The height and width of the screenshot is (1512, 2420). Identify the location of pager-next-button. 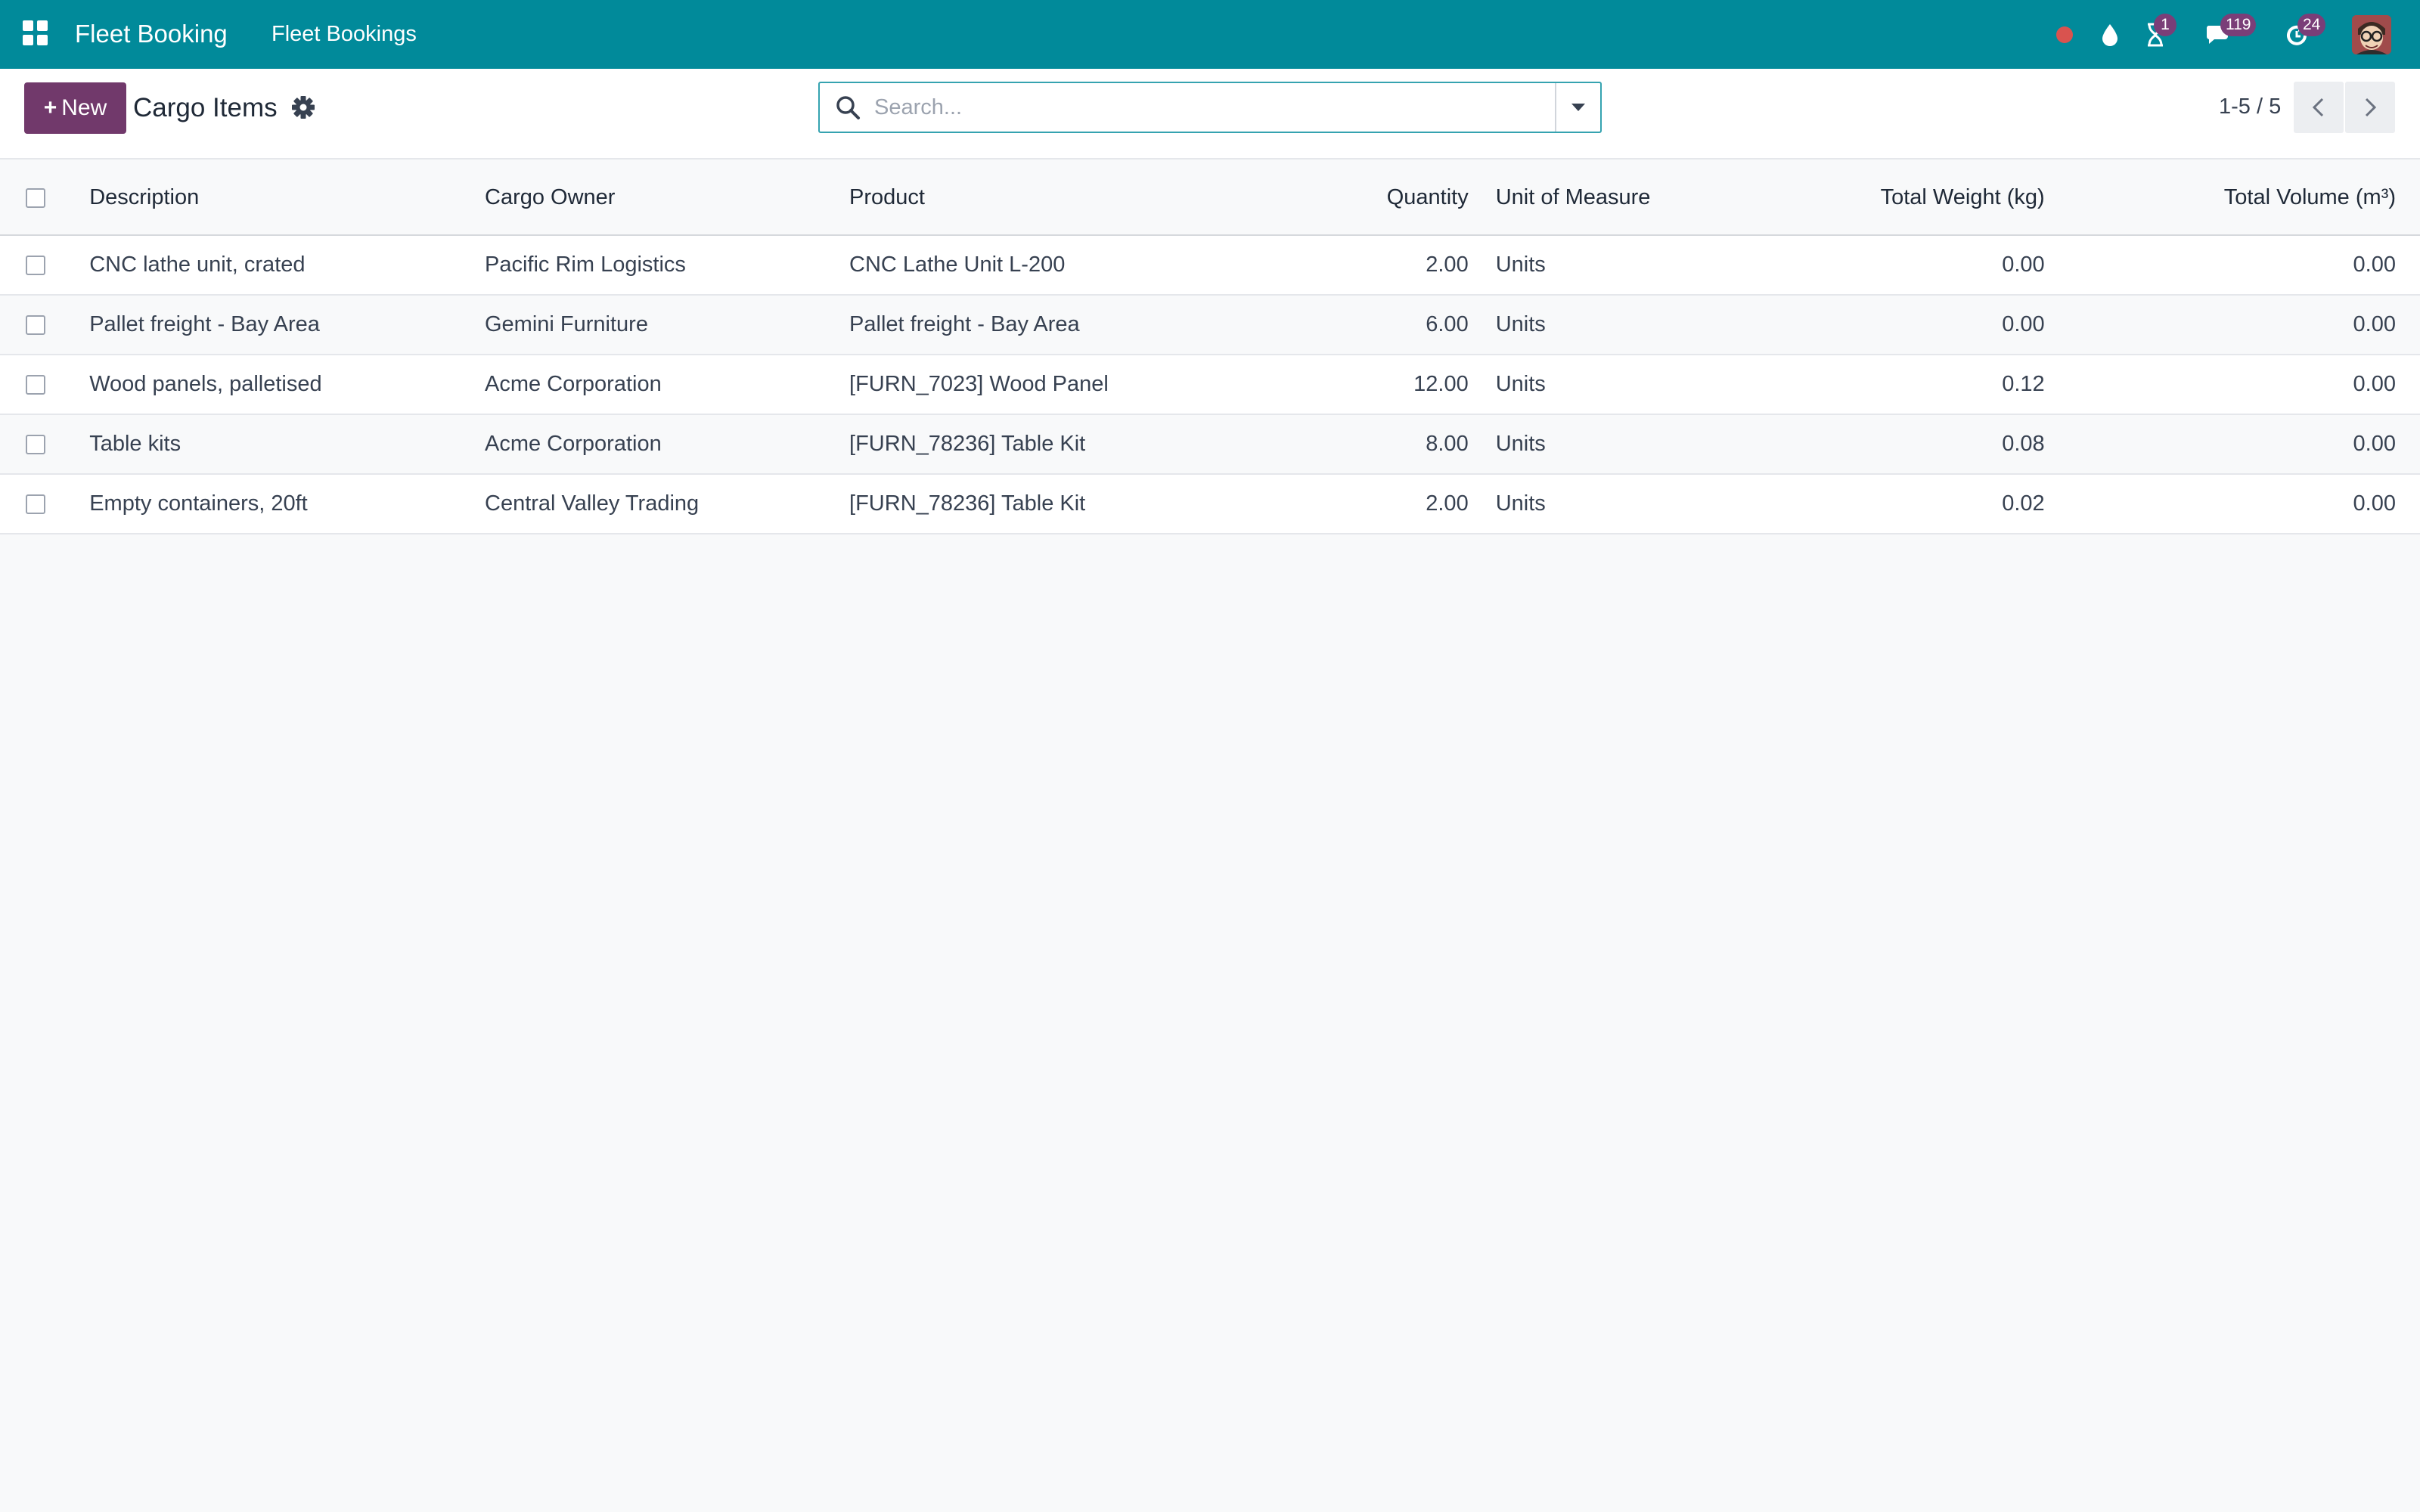
(2370, 107).